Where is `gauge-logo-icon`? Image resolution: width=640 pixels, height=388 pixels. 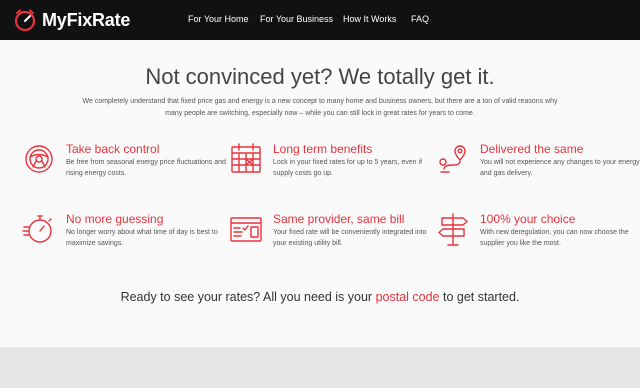
gauge-logo-icon is located at coordinates (25, 20).